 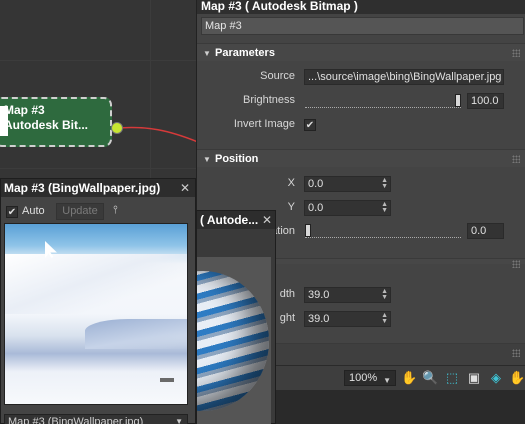 What do you see at coordinates (245, 53) in the screenshot?
I see `parameters-header-label: Parameters` at bounding box center [245, 53].